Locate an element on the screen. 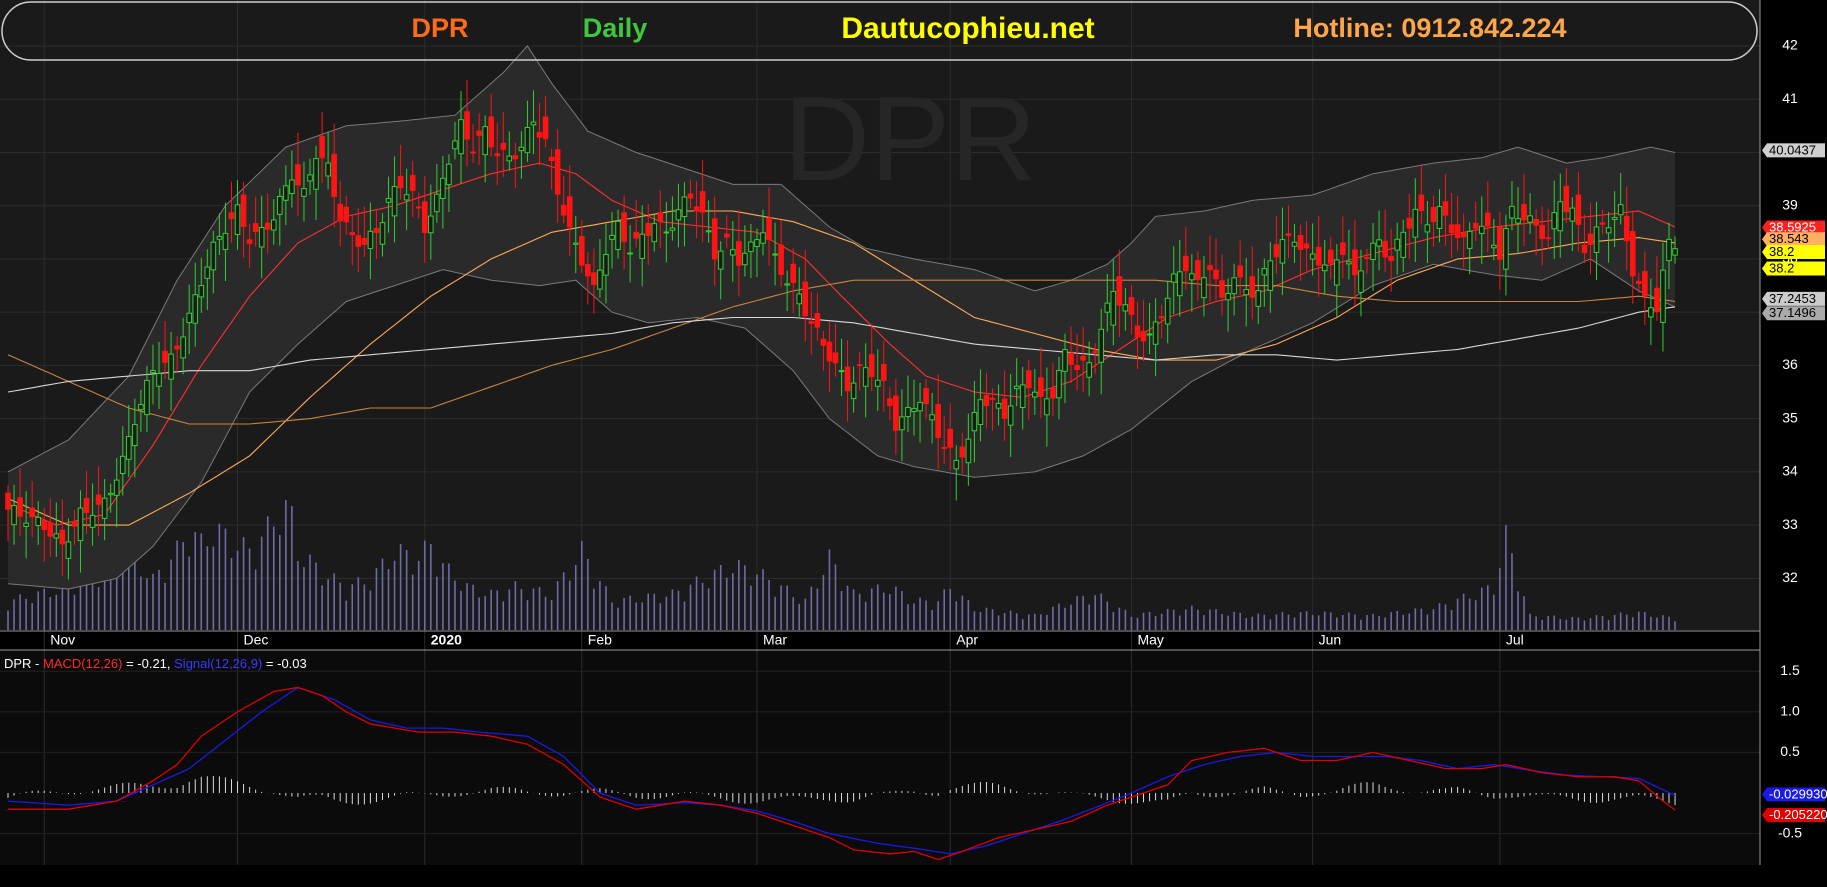 This screenshot has width=1827, height=887. last-value-label: 38.2 is located at coordinates (1781, 267).